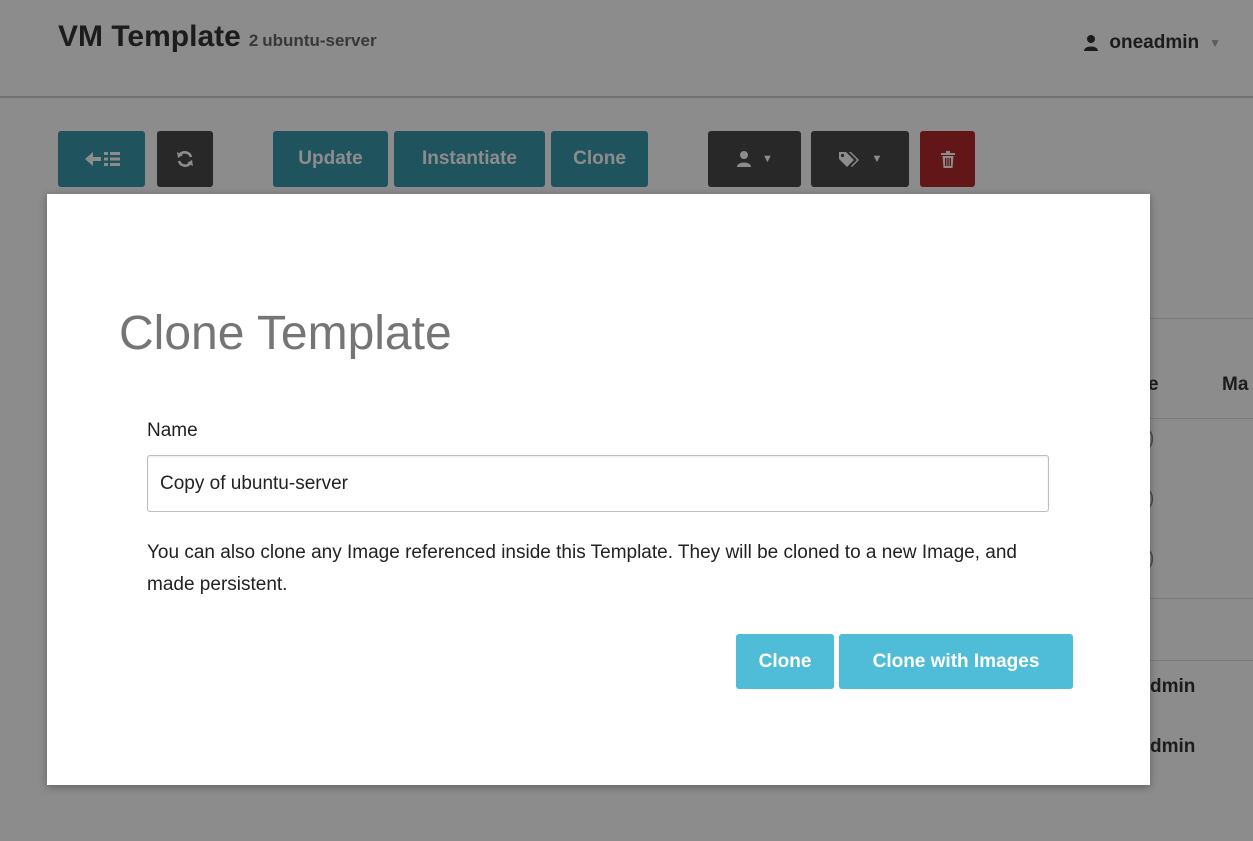  What do you see at coordinates (785, 661) in the screenshot?
I see `clone-confirm-button: Clone` at bounding box center [785, 661].